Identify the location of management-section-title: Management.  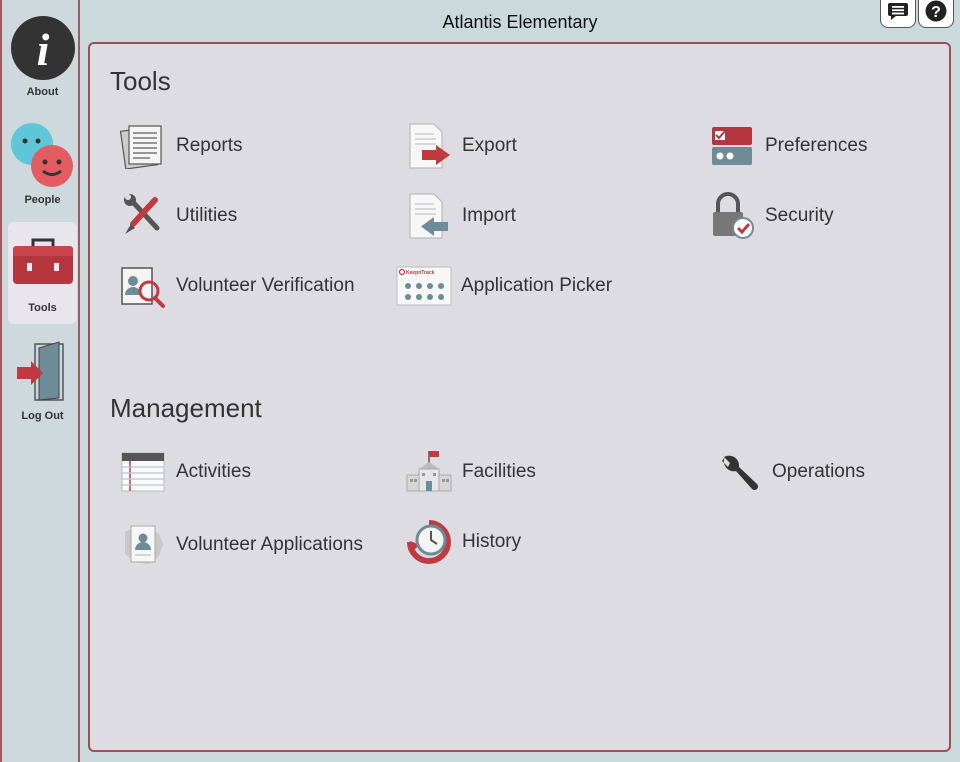
(186, 408).